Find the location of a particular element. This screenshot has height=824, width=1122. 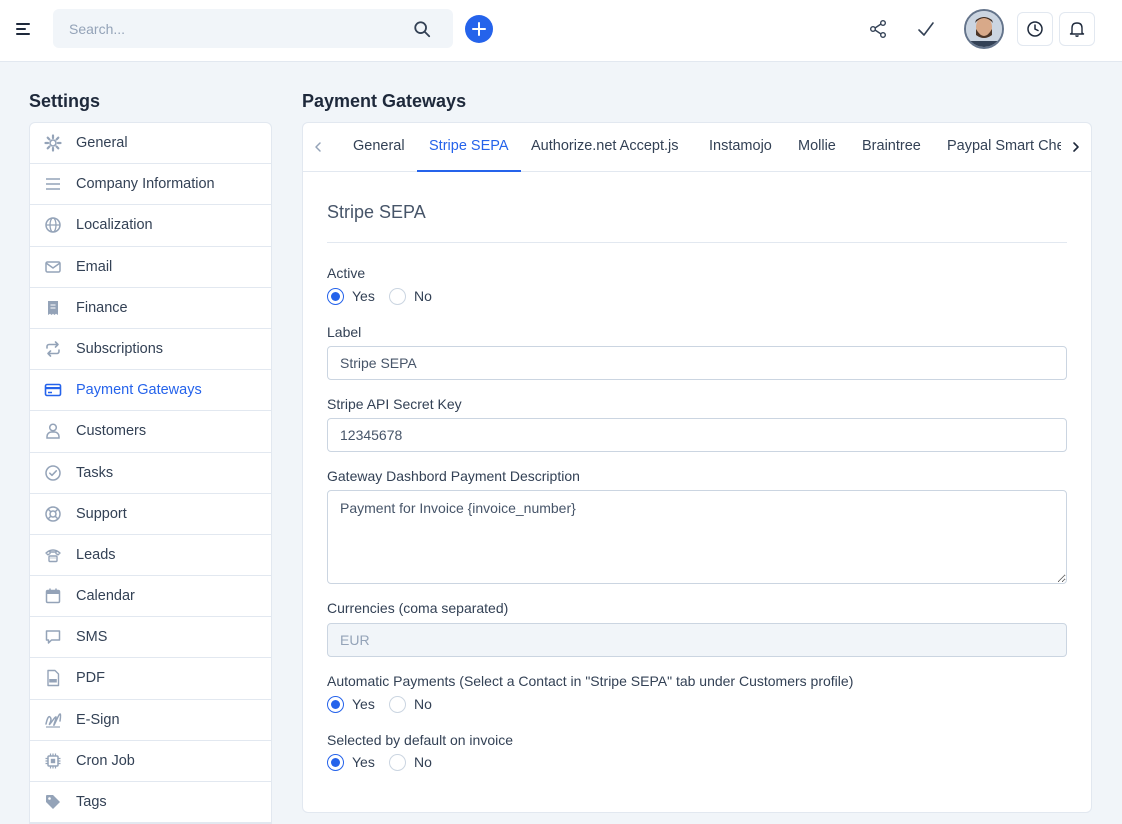

sidebar-item: Payment Gateways is located at coordinates (150, 391).